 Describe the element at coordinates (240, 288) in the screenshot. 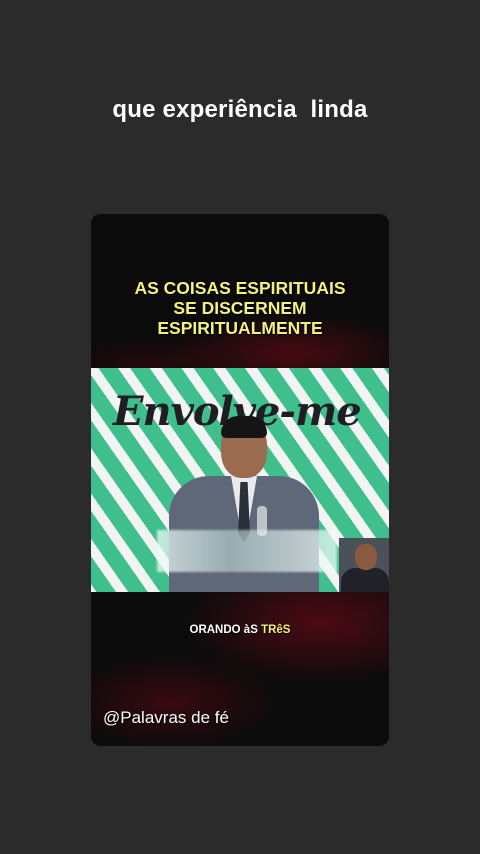

I see `headline-line-1: AS COISAS ESPIRITUAIS` at that location.